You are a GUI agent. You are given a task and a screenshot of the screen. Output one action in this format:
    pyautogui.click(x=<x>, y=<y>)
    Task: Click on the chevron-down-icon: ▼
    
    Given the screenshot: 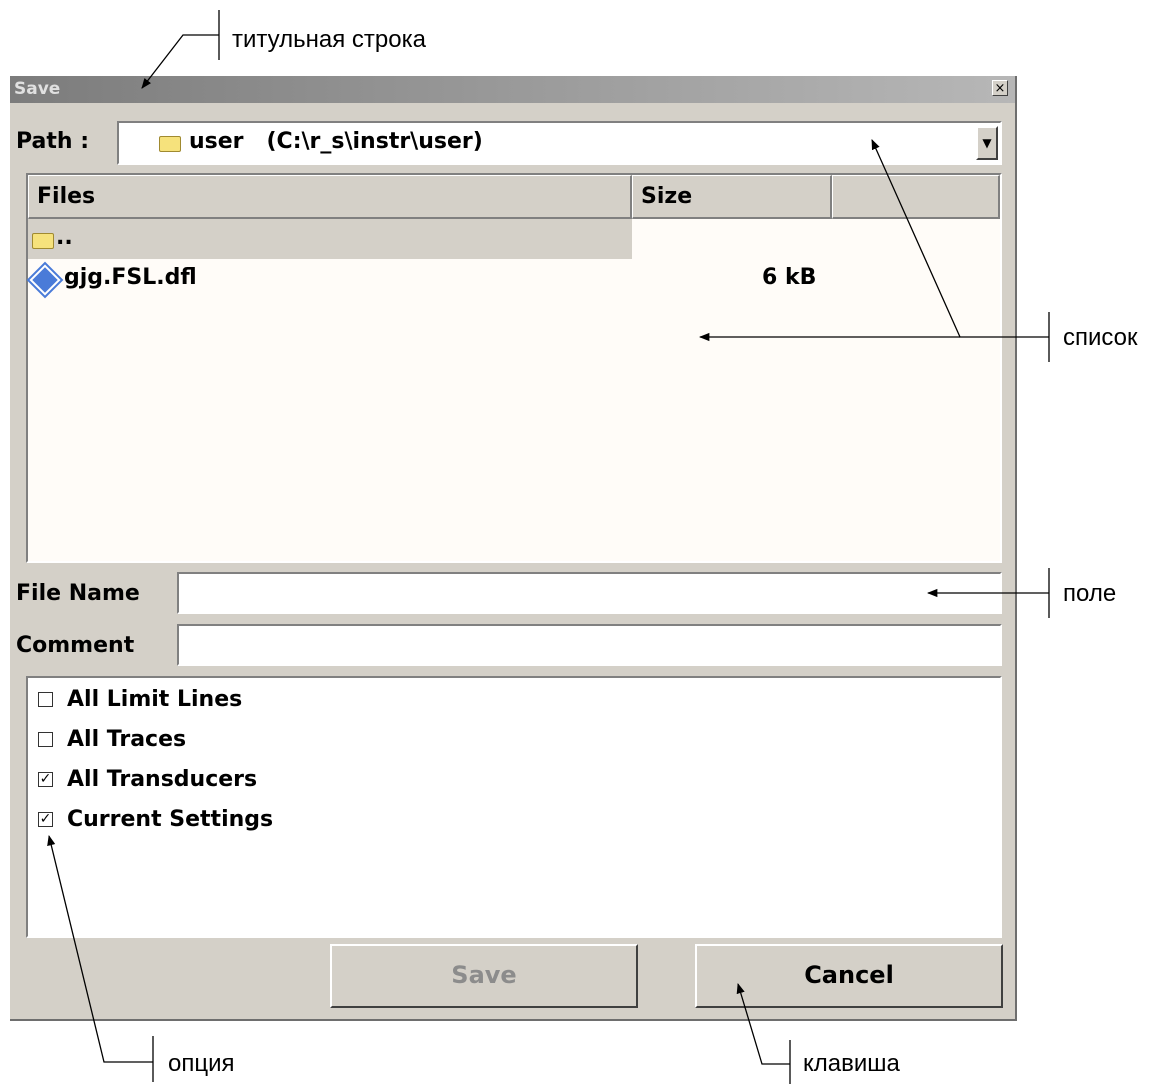 What is the action you would take?
    pyautogui.click(x=987, y=143)
    